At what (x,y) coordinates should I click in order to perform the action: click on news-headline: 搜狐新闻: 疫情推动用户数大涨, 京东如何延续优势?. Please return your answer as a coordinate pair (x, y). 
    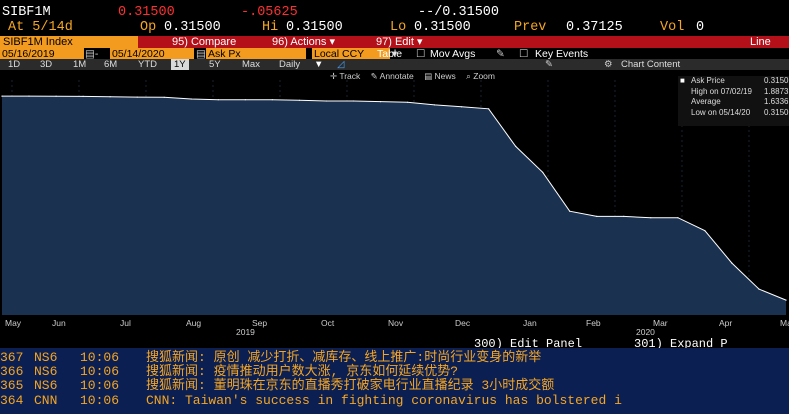
    Looking at the image, I should click on (302, 371).